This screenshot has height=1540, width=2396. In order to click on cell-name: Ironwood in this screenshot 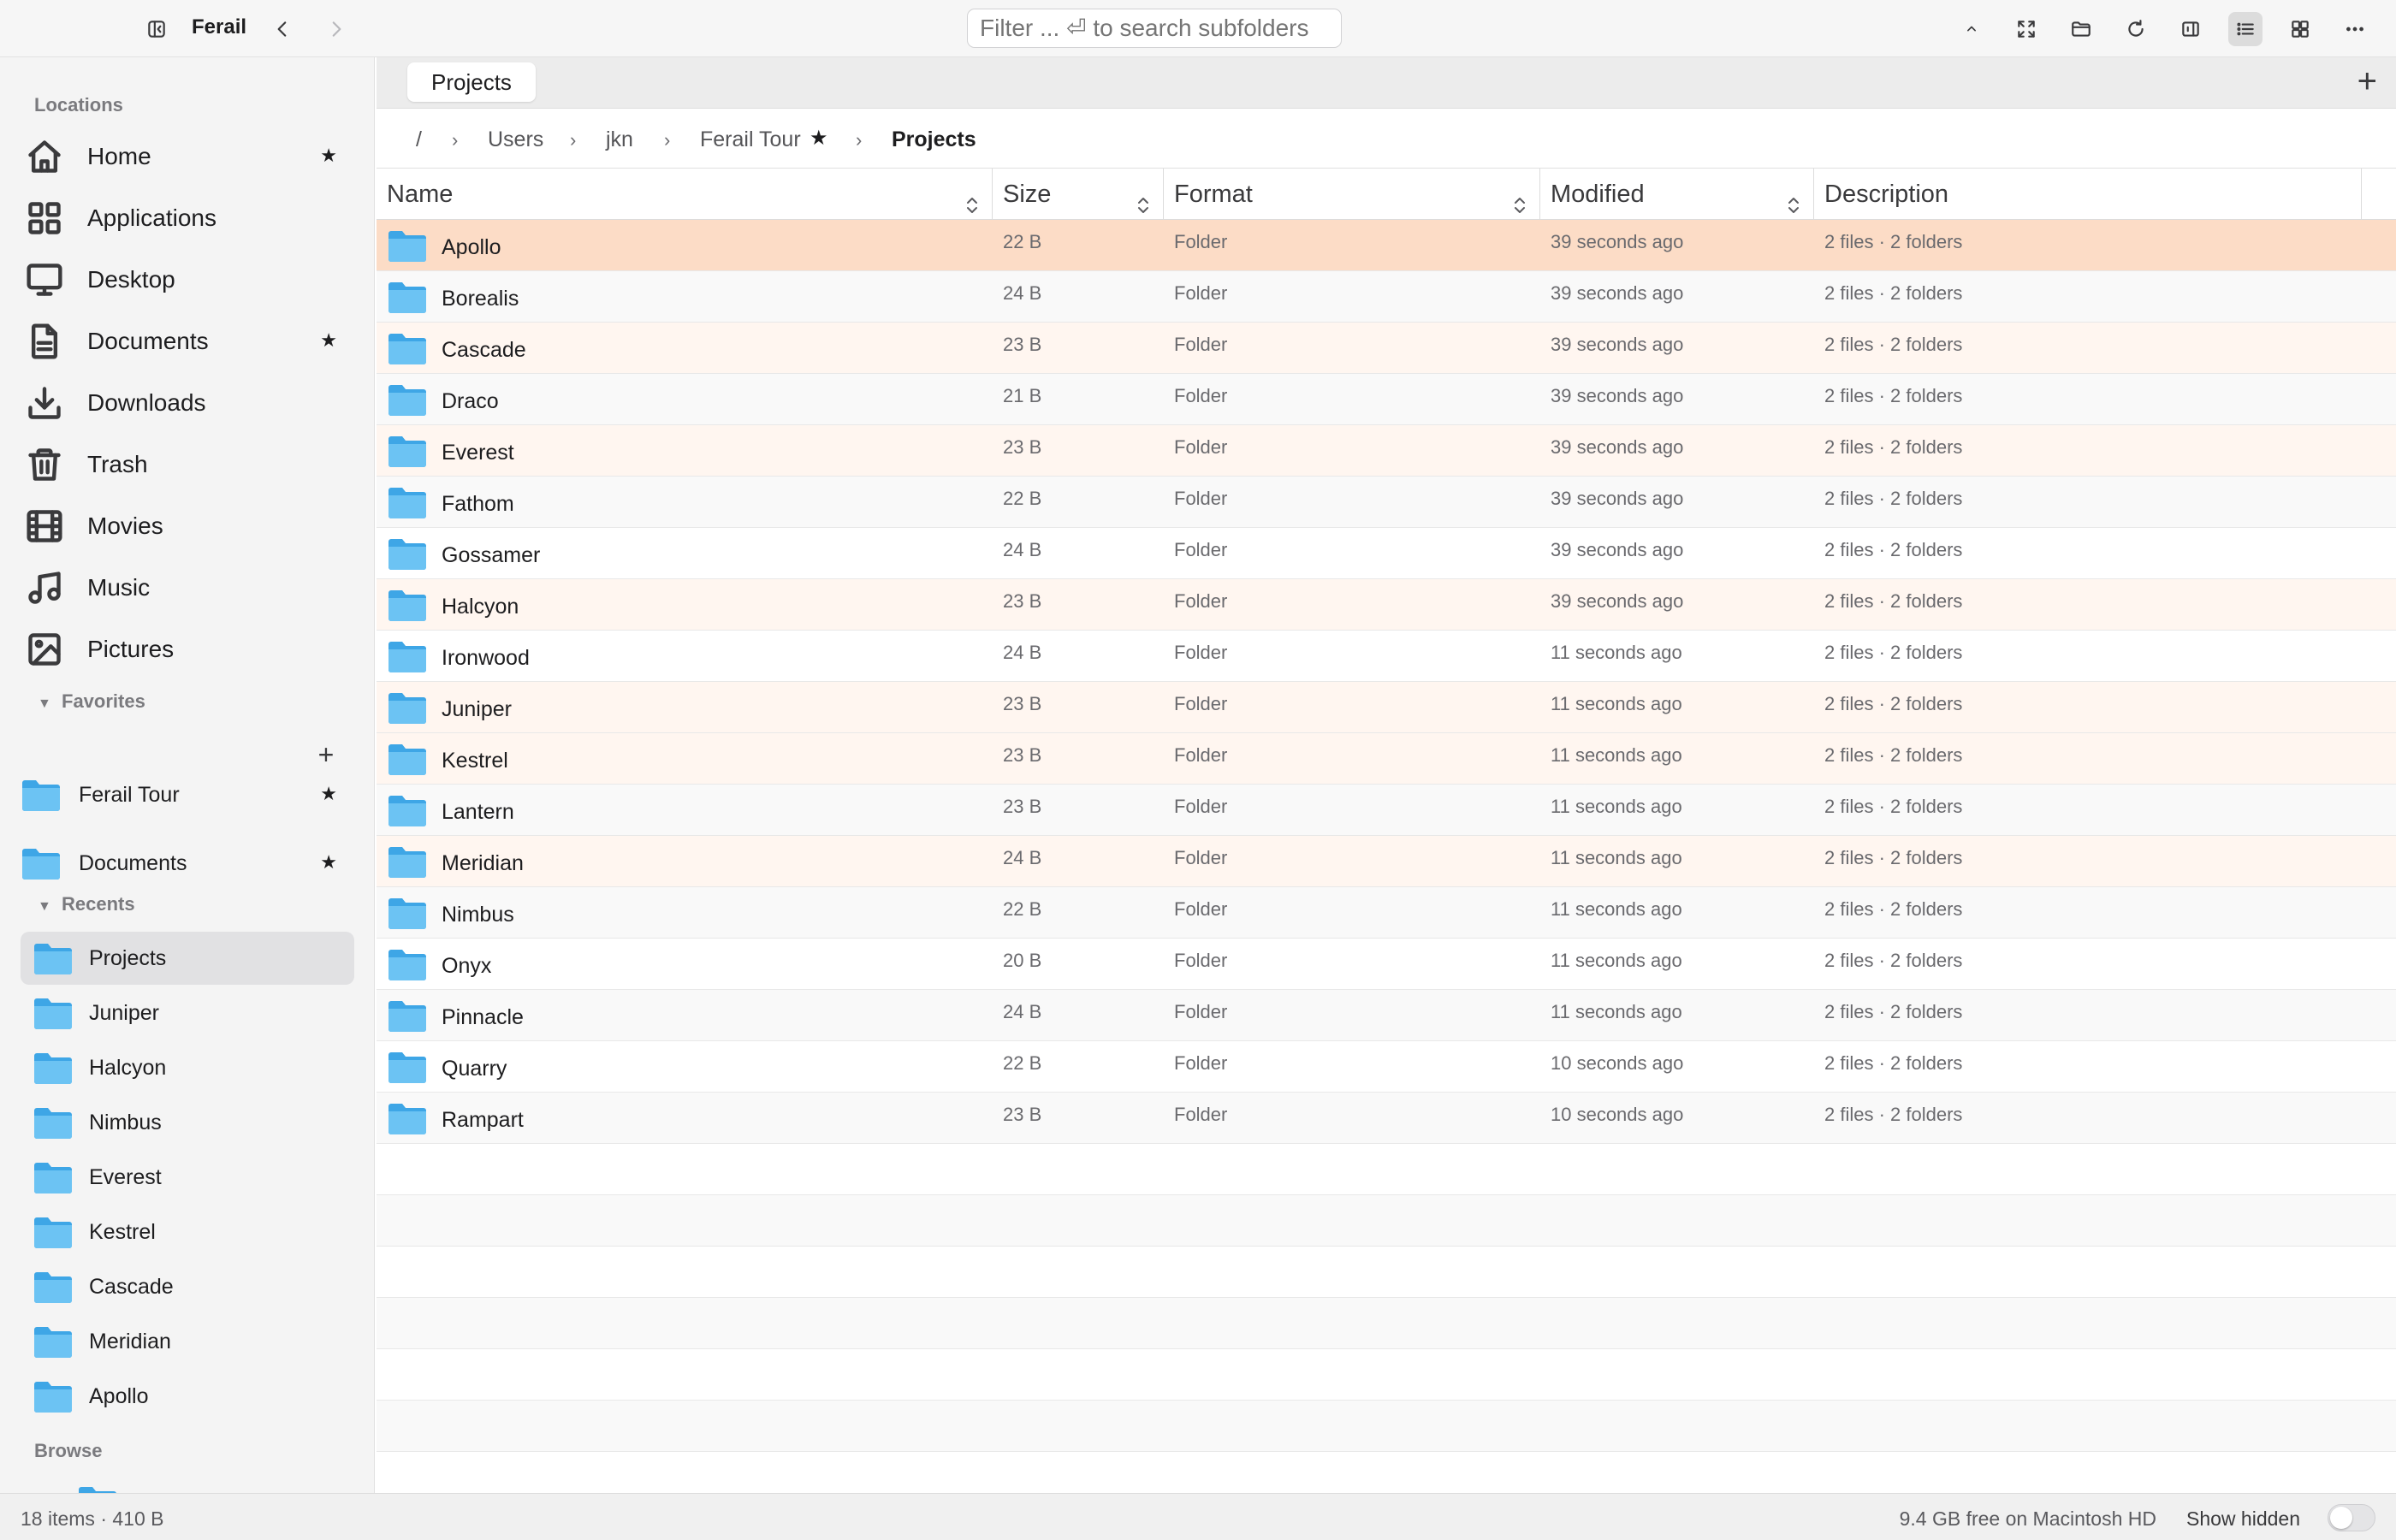, I will do `click(459, 656)`.